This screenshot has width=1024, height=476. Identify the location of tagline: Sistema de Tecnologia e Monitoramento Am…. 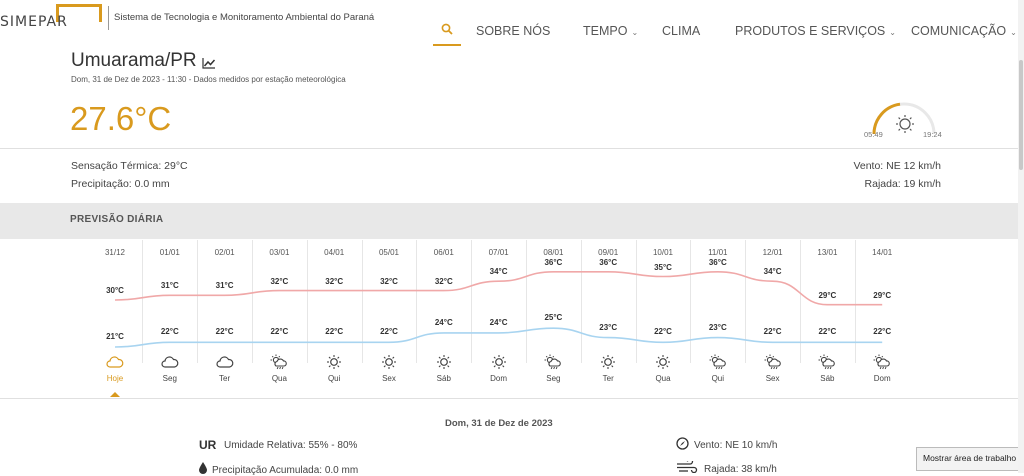
(244, 17).